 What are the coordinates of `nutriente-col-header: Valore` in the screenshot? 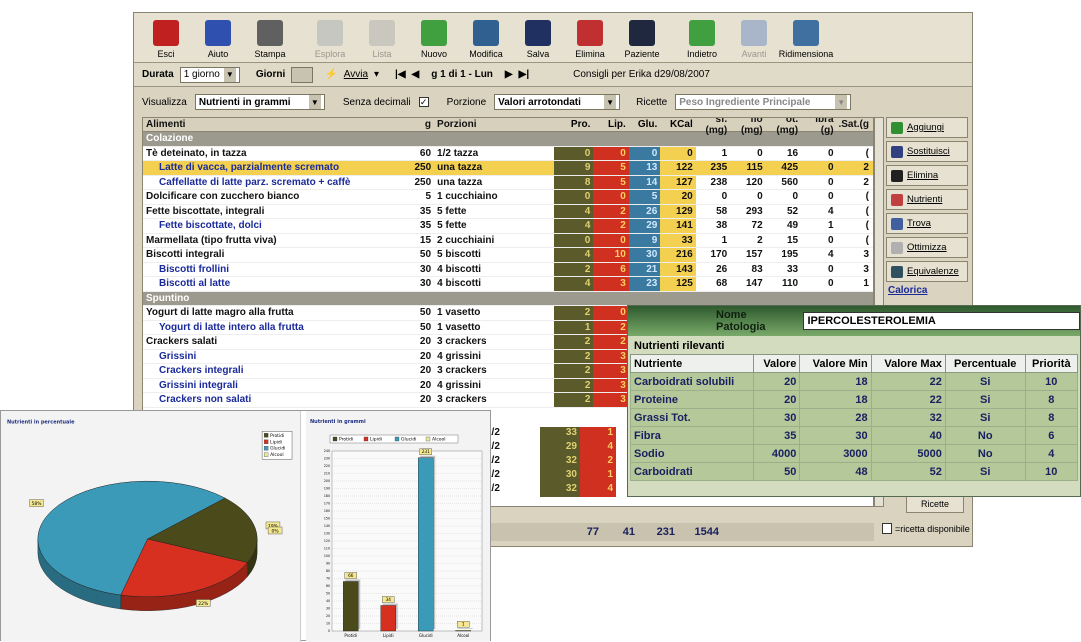 It's located at (777, 363).